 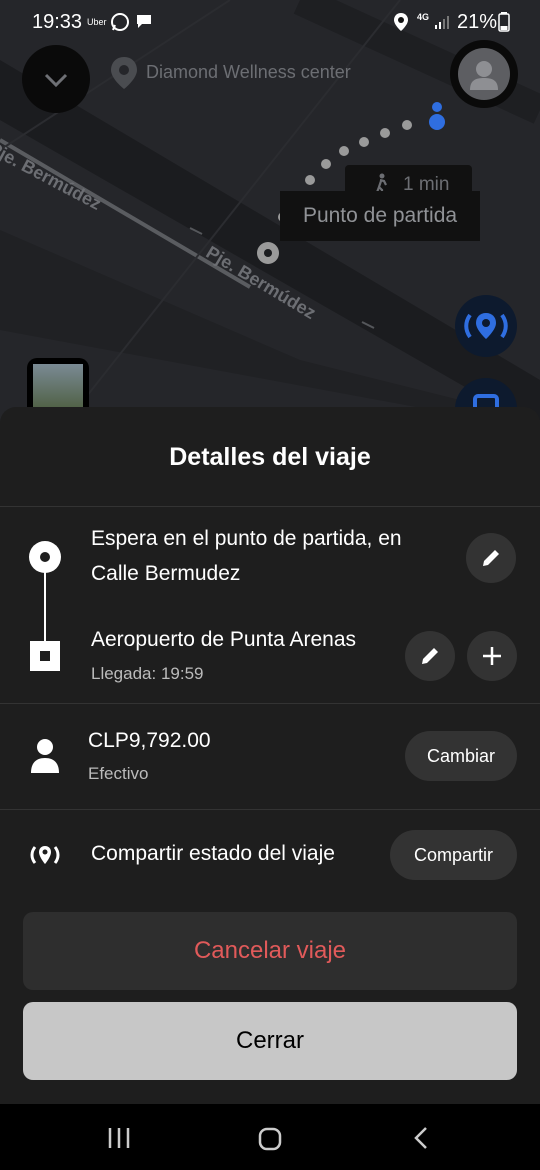 What do you see at coordinates (45, 606) in the screenshot?
I see `route-line` at bounding box center [45, 606].